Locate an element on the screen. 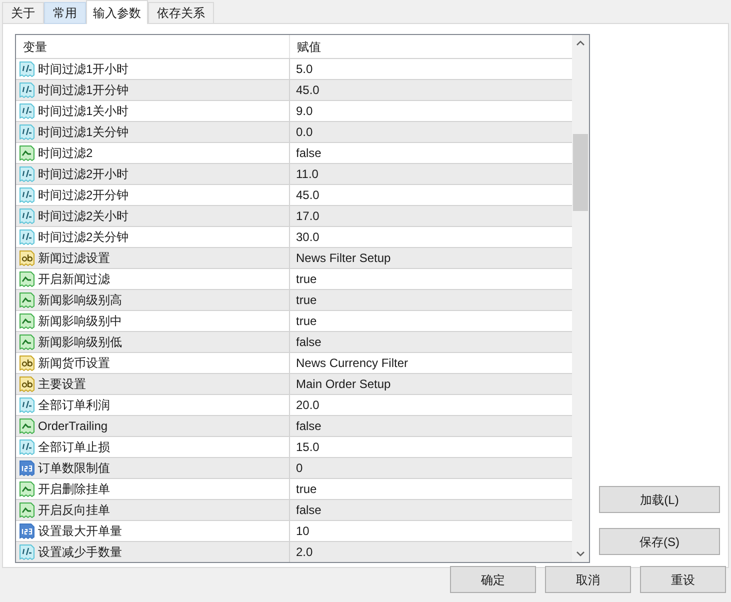  parameter-row: 时间过滤2关分钟 30.0 is located at coordinates (294, 236).